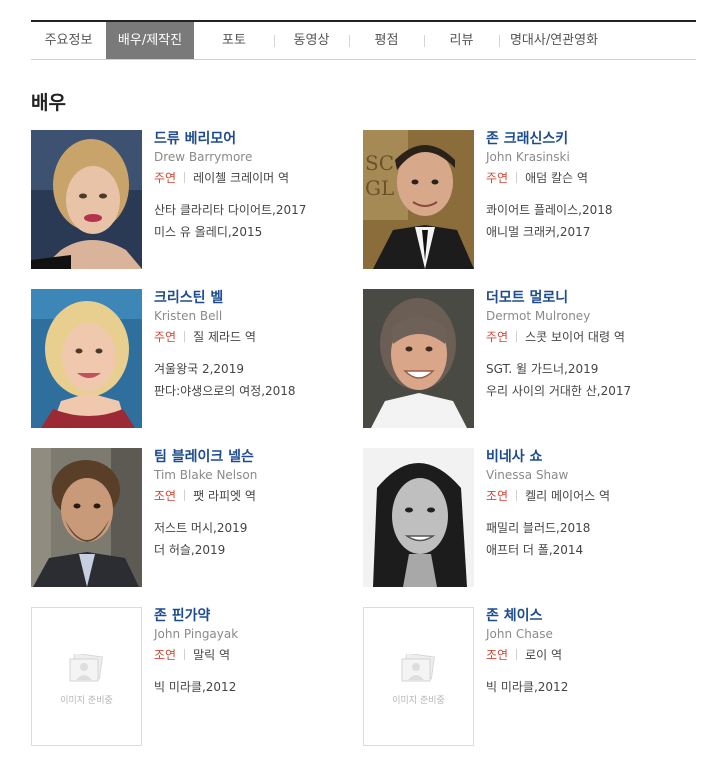  What do you see at coordinates (225, 369) in the screenshot?
I see `film-link: 겨울왕국 2,2019` at bounding box center [225, 369].